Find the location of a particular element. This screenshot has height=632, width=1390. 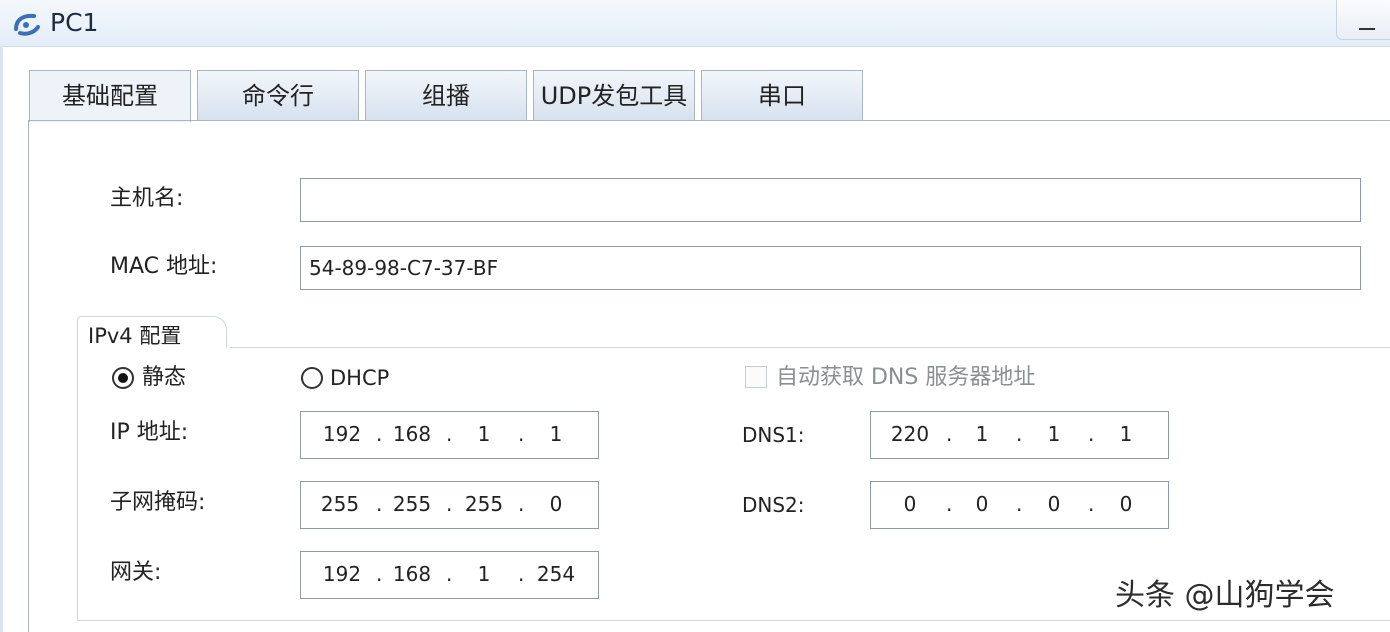

gateway-field: 192 . 168 . 1 . 254 is located at coordinates (449, 575).